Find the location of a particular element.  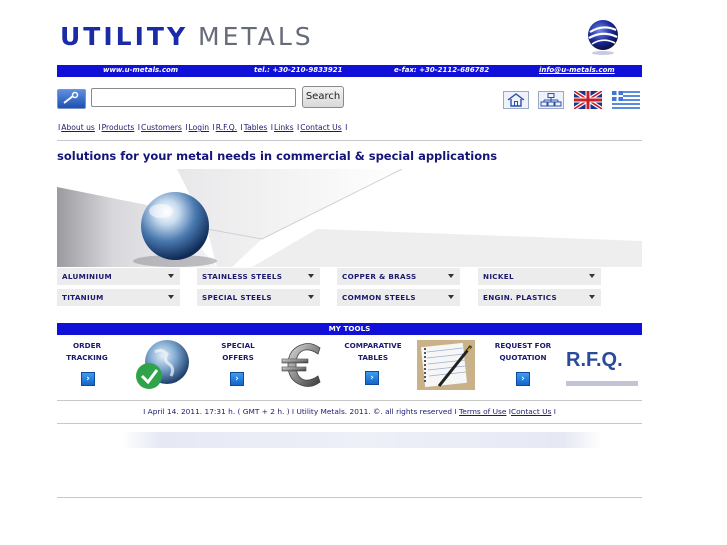

sitemap-icon is located at coordinates (551, 100).